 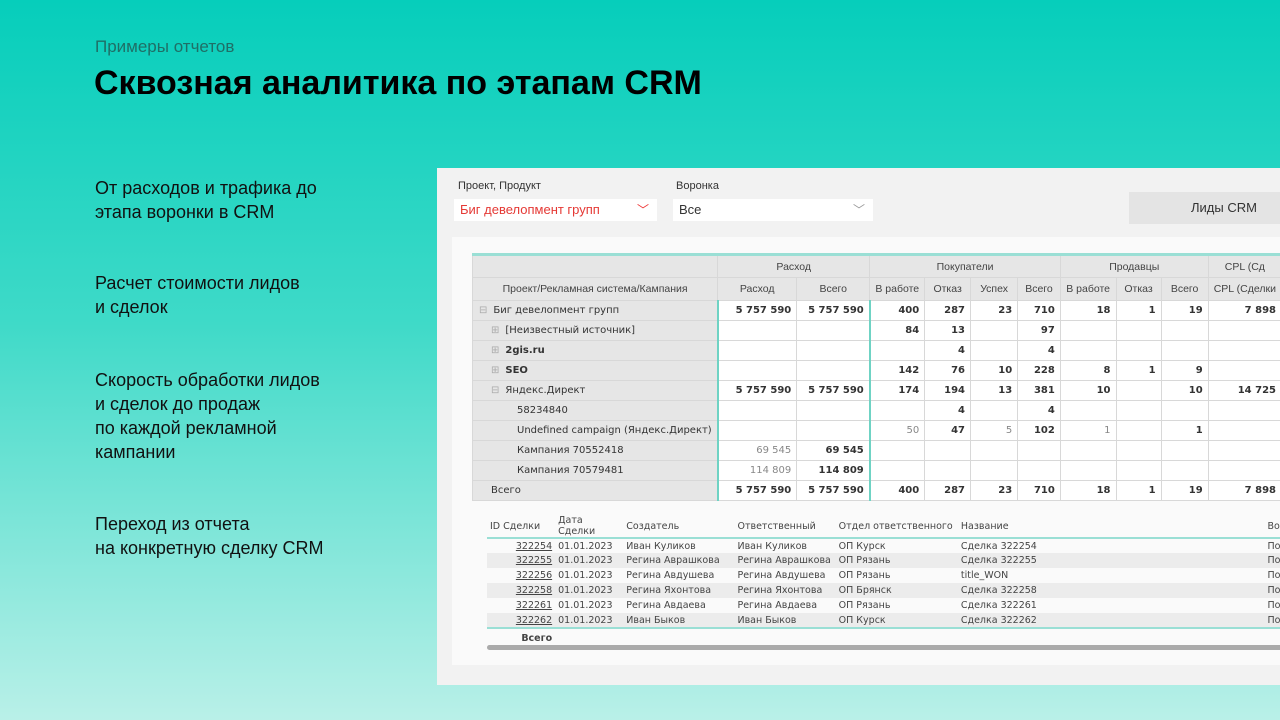 I want to click on row-name-cell: ⊞ [Неизвестный источник], so click(x=595, y=330).